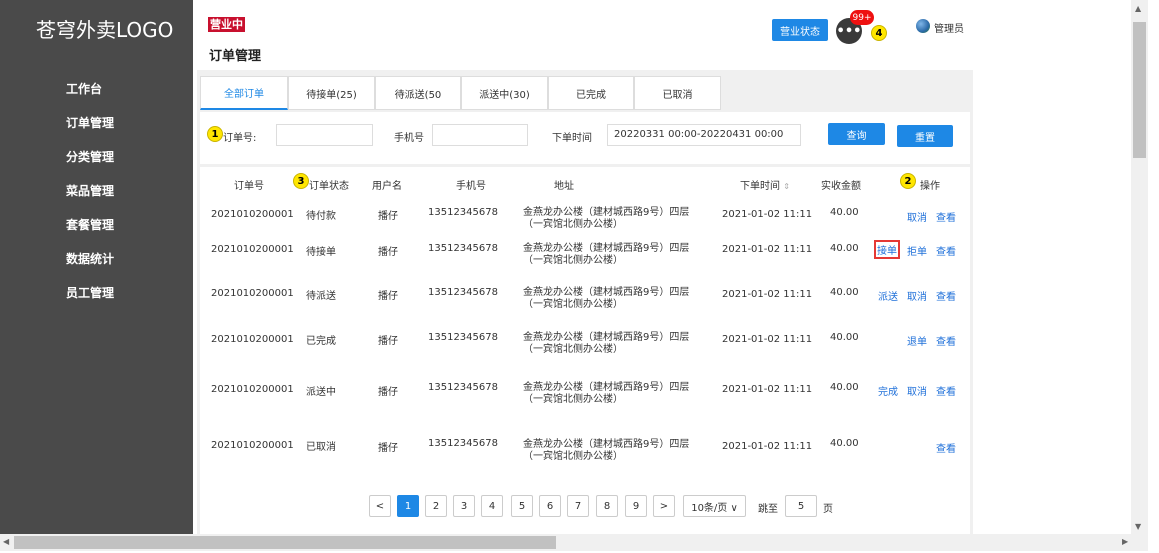 The height and width of the screenshot is (553, 1159). Describe the element at coordinates (550, 506) in the screenshot. I see `page-button-6: 6` at that location.